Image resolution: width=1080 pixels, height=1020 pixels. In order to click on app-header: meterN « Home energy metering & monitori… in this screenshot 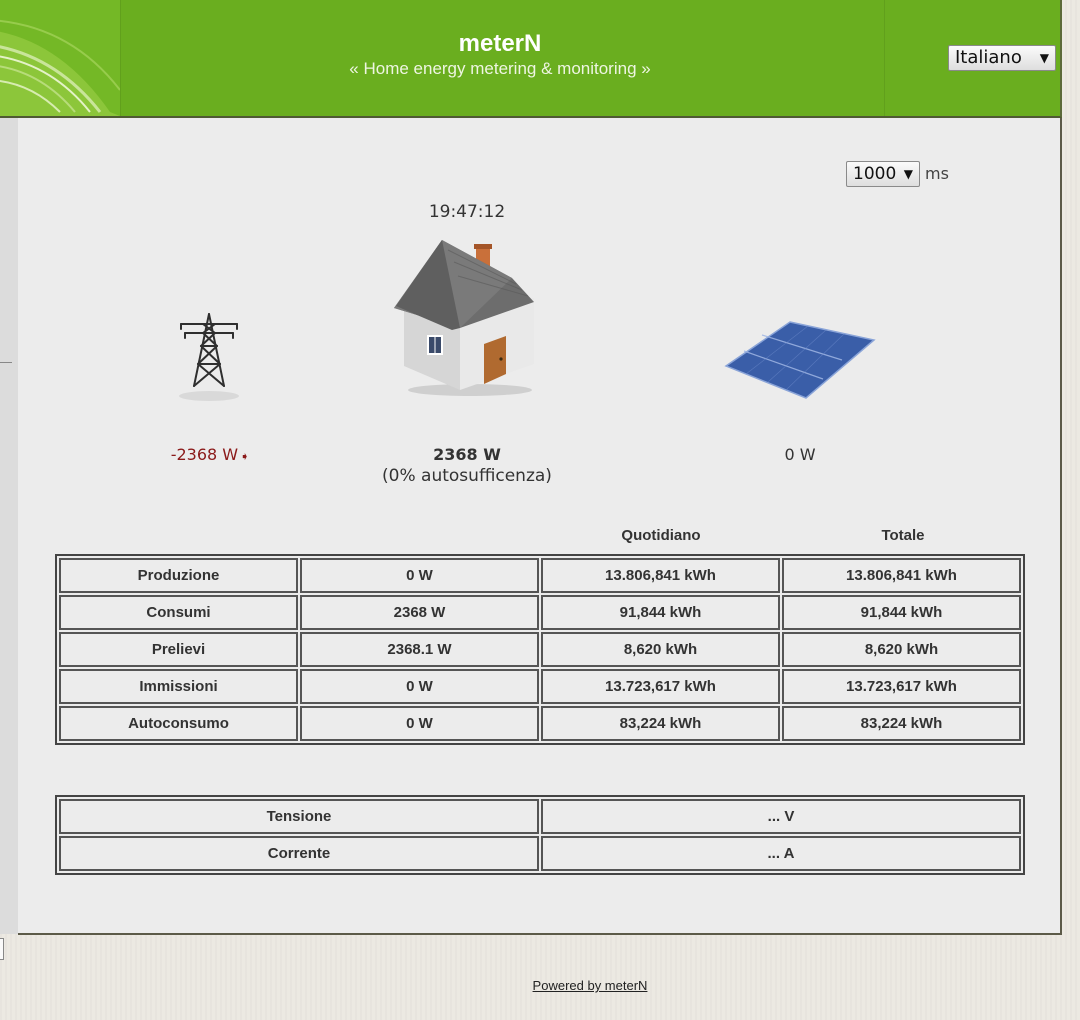, I will do `click(531, 59)`.